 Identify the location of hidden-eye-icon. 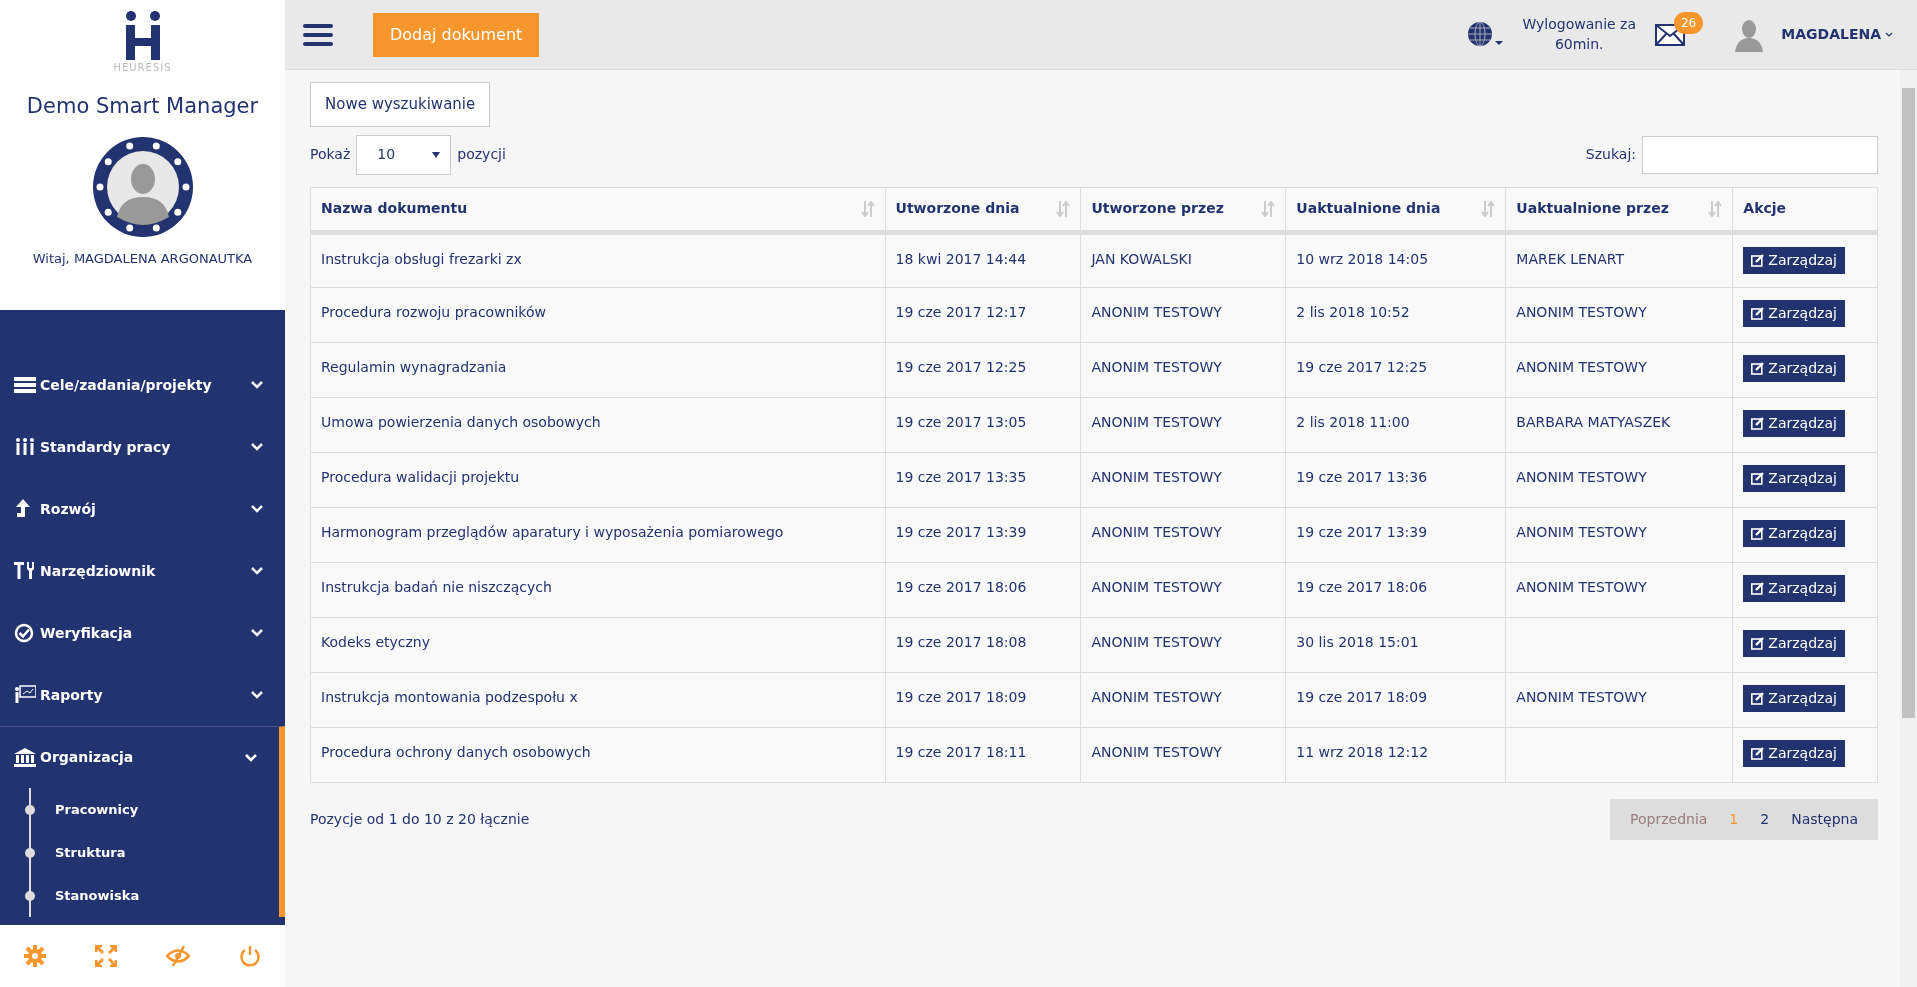
(177, 956).